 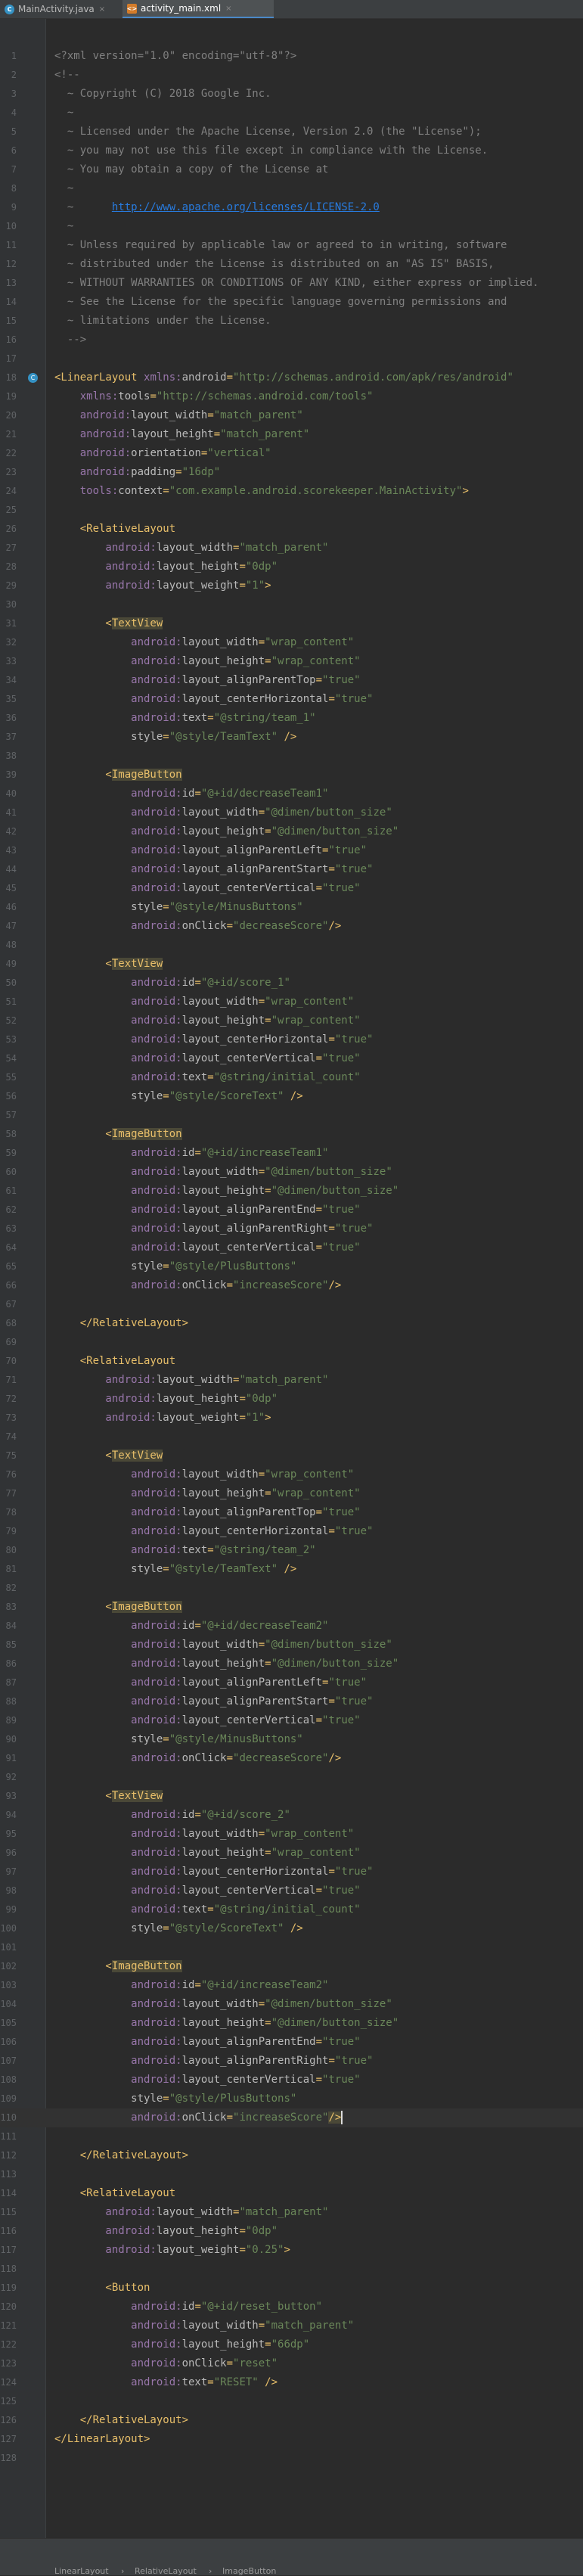 I want to click on code-line: 95 android:layout_width="wrap_content", so click(x=291, y=1834).